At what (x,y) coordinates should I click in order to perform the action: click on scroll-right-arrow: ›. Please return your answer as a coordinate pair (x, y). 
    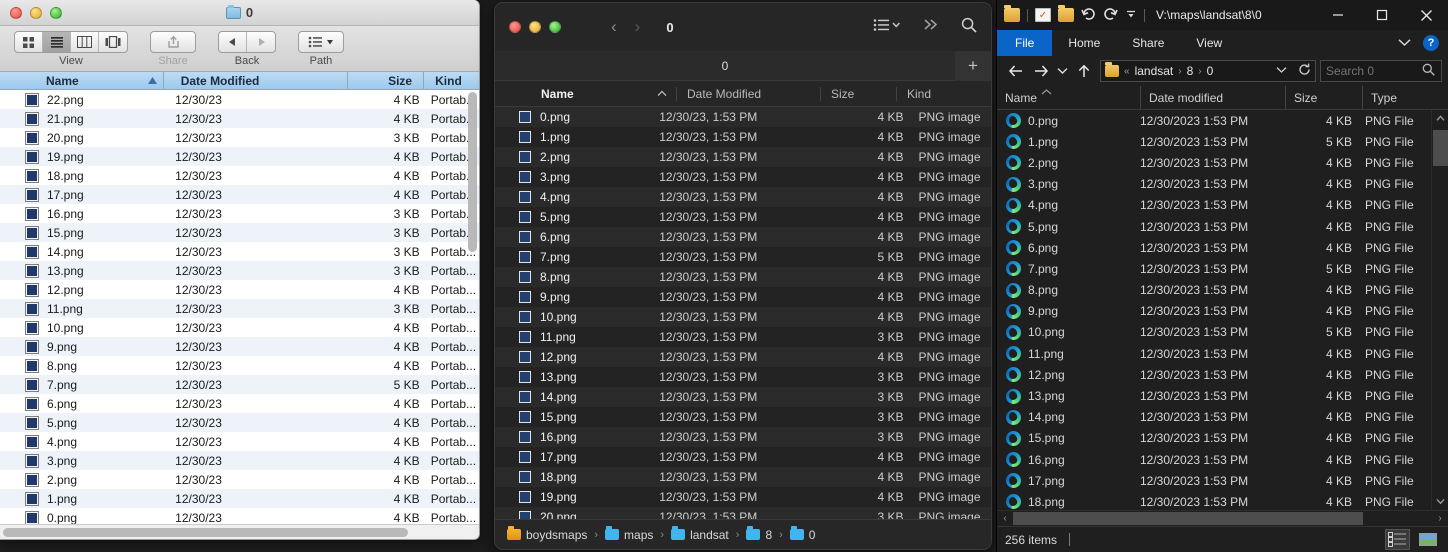
    Looking at the image, I should click on (1440, 518).